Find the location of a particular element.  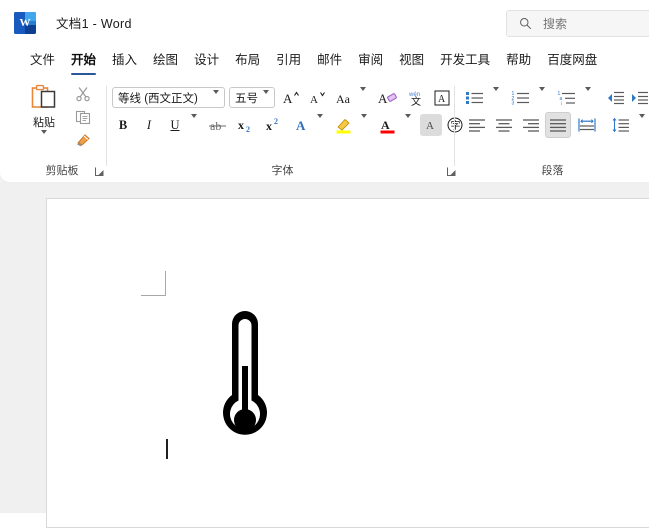

font-color-button: A is located at coordinates (388, 125).